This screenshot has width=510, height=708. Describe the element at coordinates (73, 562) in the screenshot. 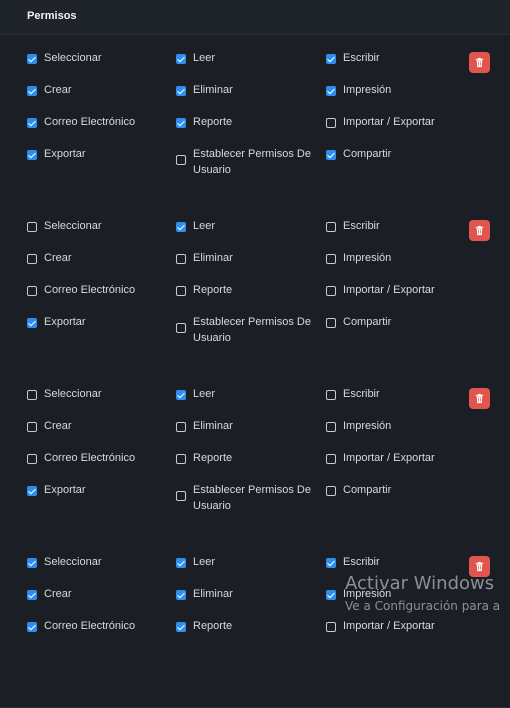

I see `permission-label: Seleccionar` at that location.